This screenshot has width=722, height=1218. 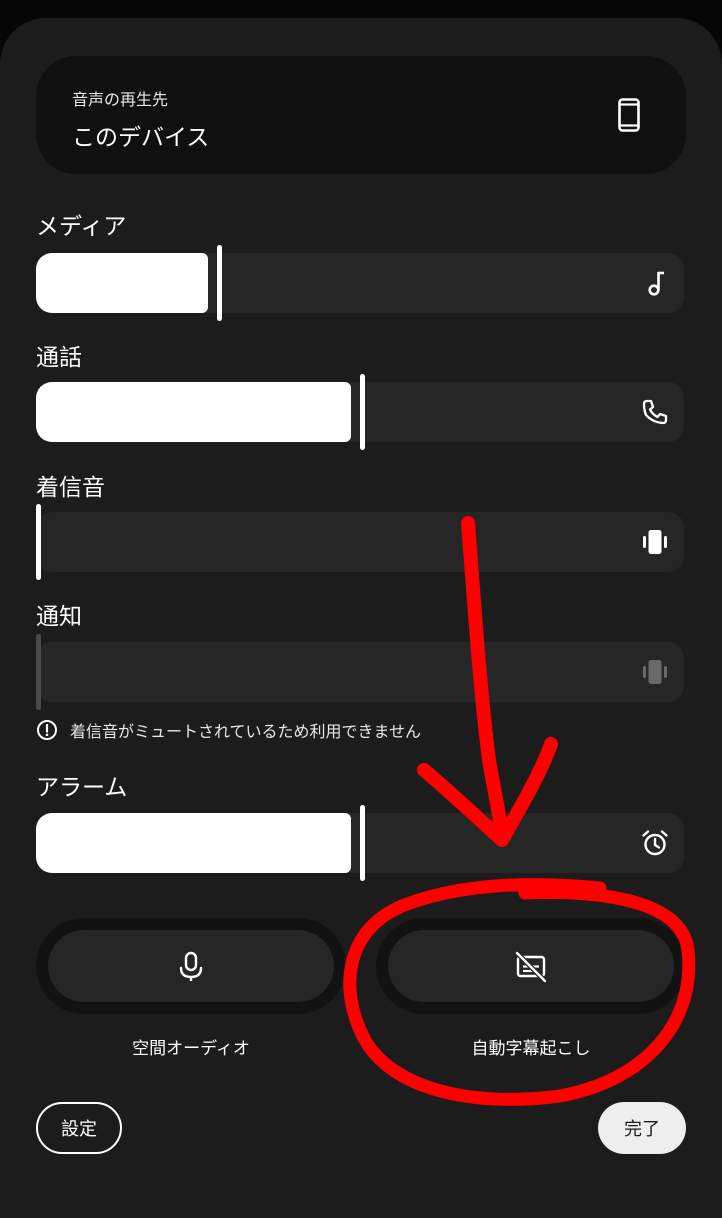 What do you see at coordinates (70, 488) in the screenshot?
I see `ringtone-volume-label: 着信音` at bounding box center [70, 488].